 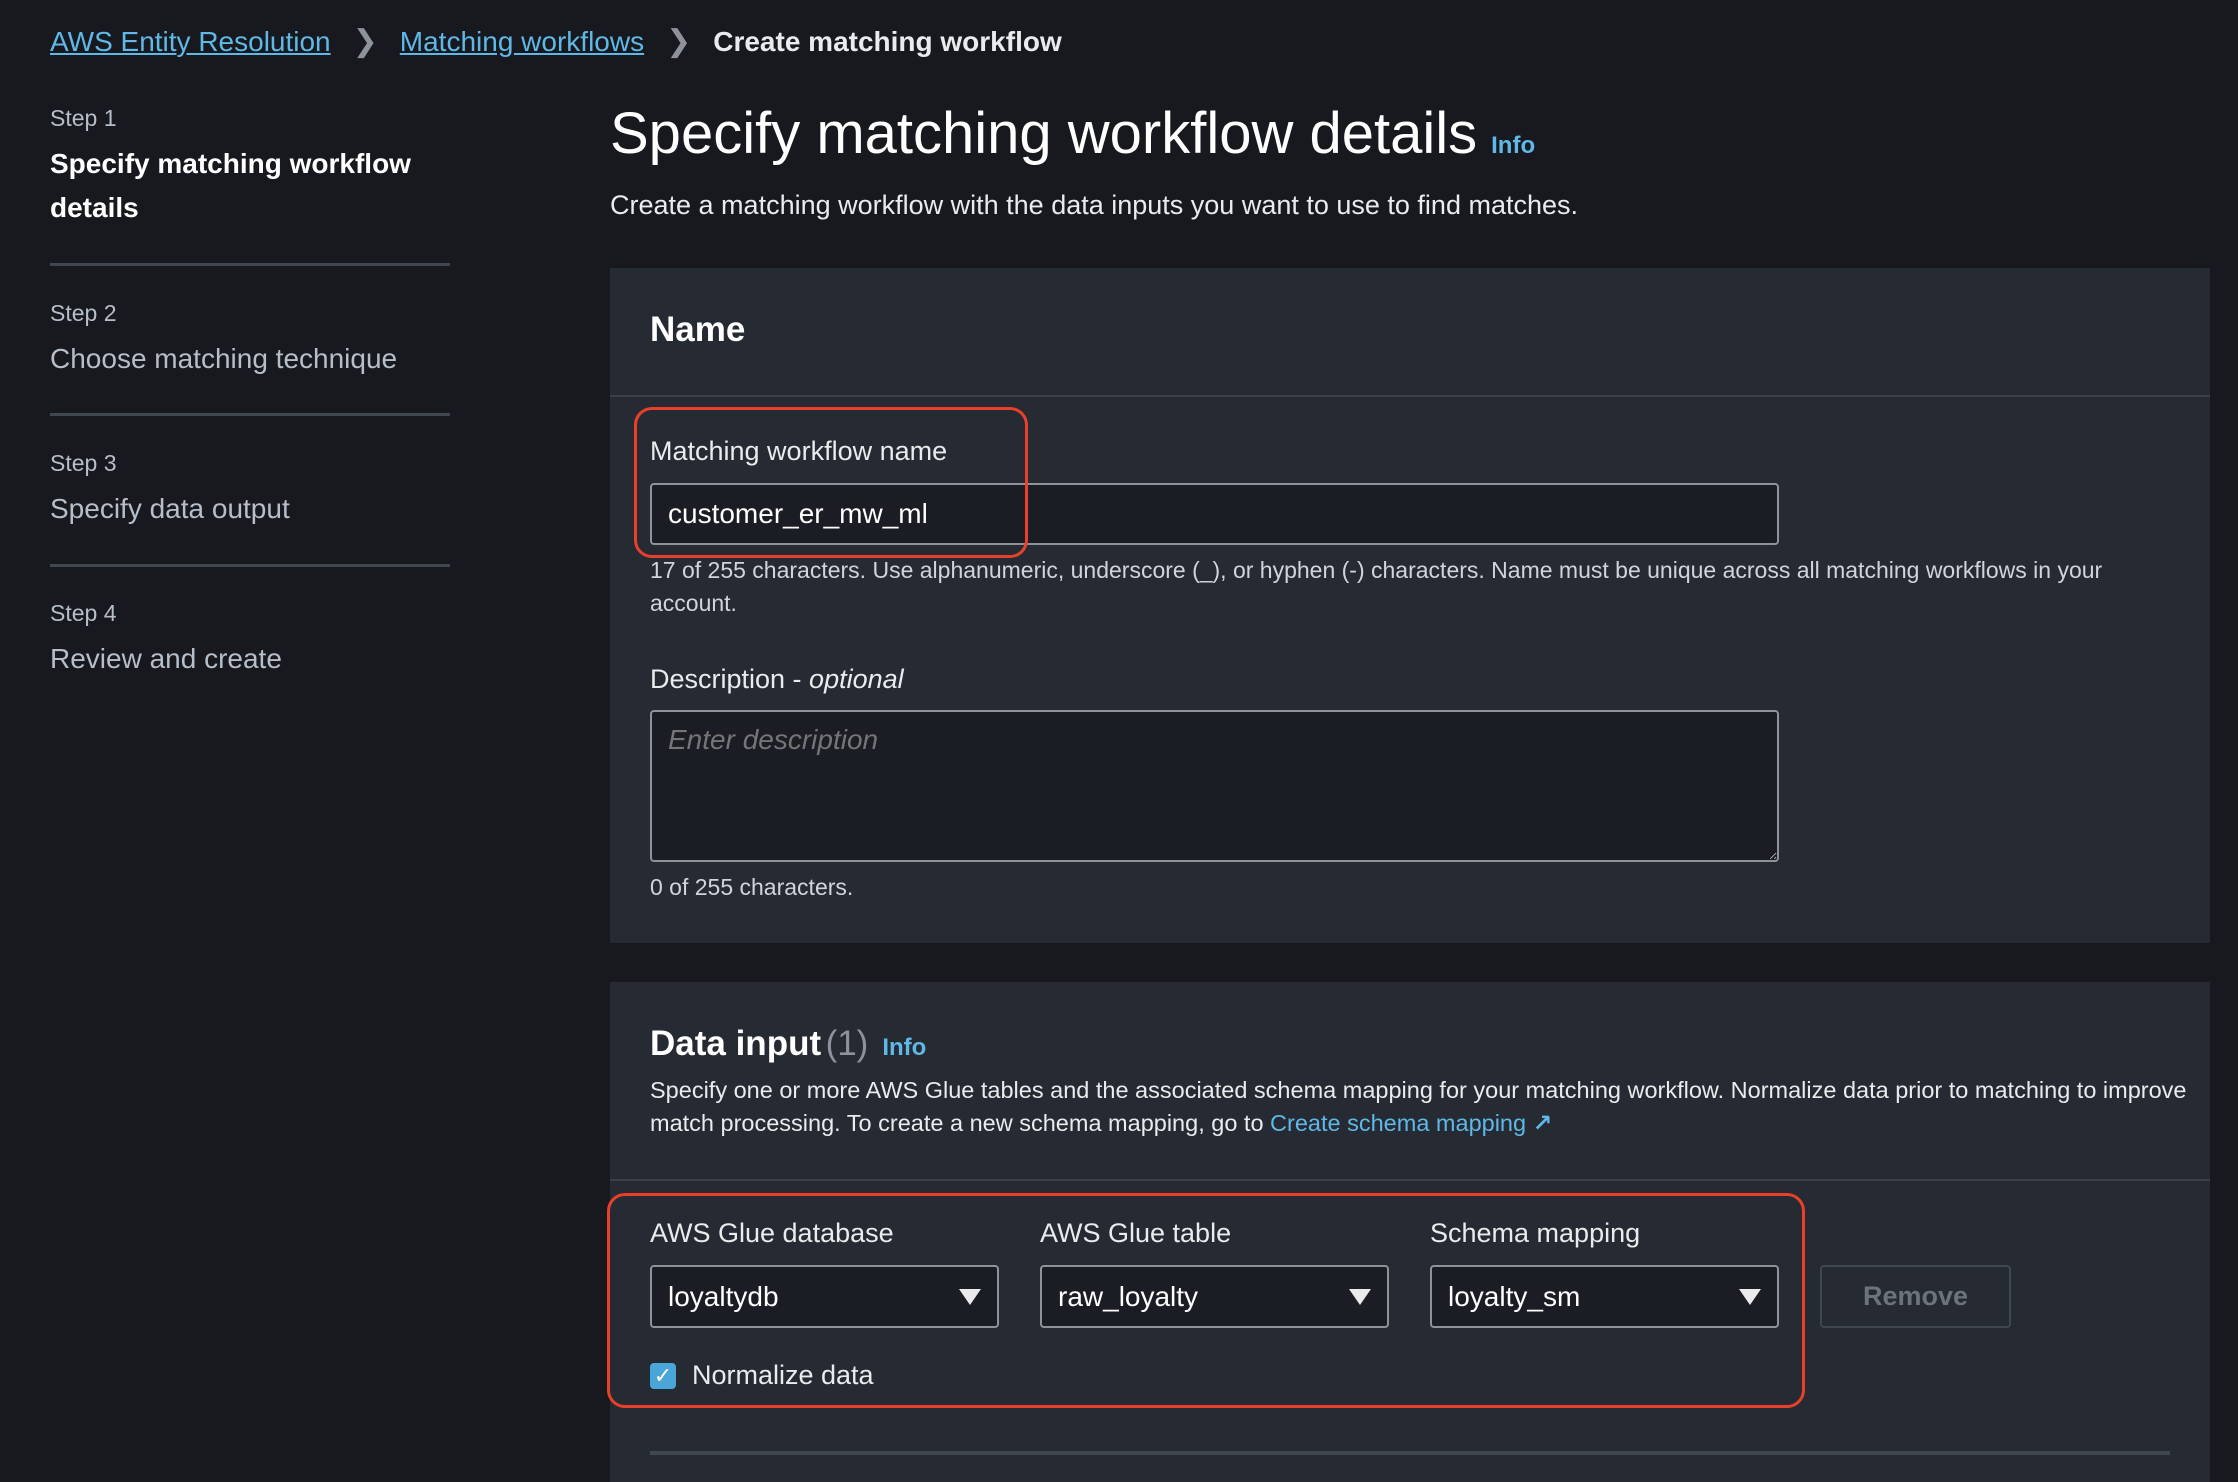 I want to click on step-number: Step 3, so click(x=83, y=463).